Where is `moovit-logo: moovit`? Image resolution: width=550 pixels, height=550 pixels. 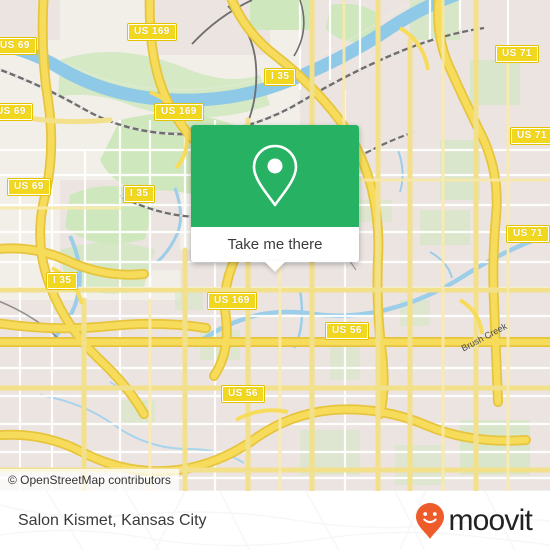
moovit-logo: moovit is located at coordinates (474, 521).